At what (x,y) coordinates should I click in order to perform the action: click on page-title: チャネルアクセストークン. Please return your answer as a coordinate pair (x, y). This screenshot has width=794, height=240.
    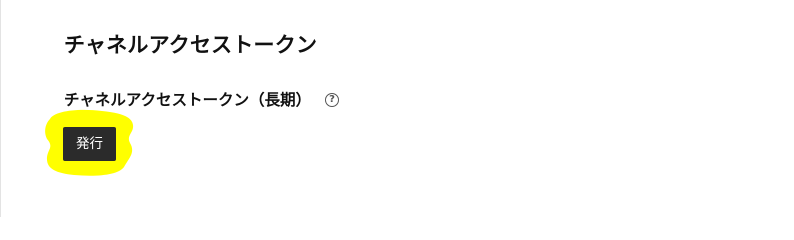
    Looking at the image, I should click on (191, 45).